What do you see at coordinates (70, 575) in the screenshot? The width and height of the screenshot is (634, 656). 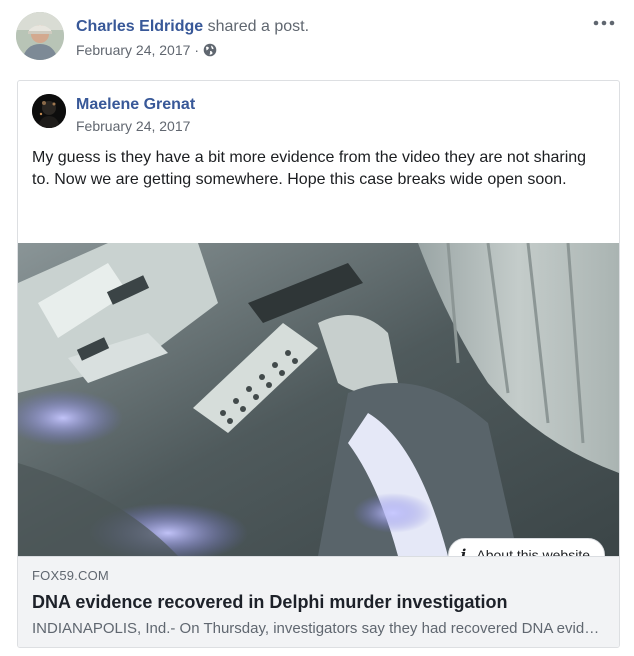 I see `link-domain: FOX59.COM` at bounding box center [70, 575].